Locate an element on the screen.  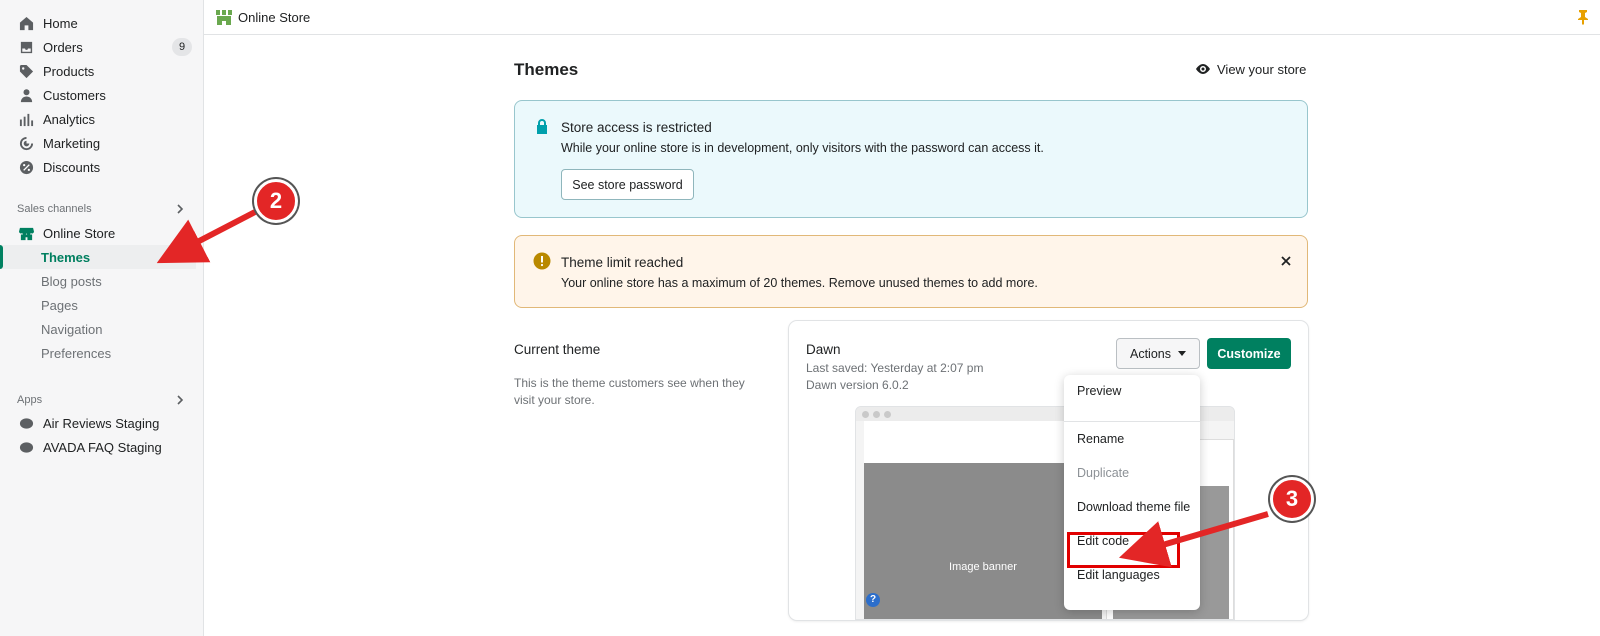
lock-icon is located at coordinates (542, 126).